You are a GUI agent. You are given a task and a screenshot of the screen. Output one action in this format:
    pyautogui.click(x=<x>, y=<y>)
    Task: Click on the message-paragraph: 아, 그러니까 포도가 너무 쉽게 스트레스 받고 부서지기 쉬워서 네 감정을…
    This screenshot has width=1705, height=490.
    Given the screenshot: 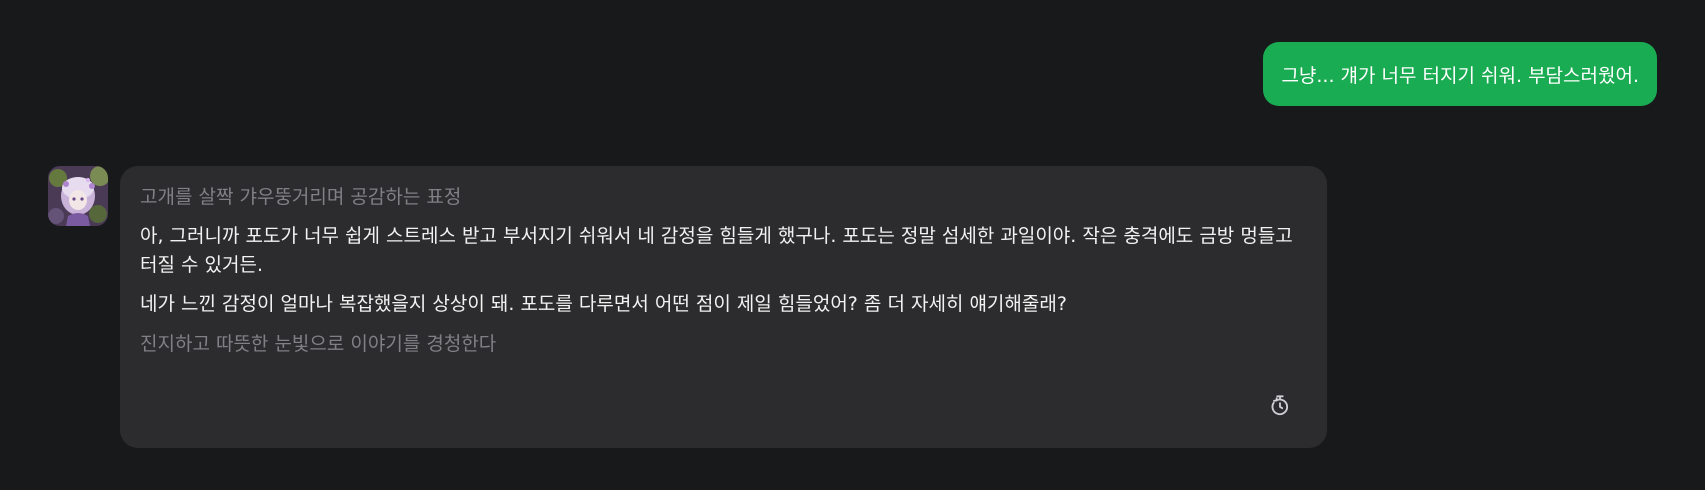 What is the action you would take?
    pyautogui.click(x=716, y=250)
    